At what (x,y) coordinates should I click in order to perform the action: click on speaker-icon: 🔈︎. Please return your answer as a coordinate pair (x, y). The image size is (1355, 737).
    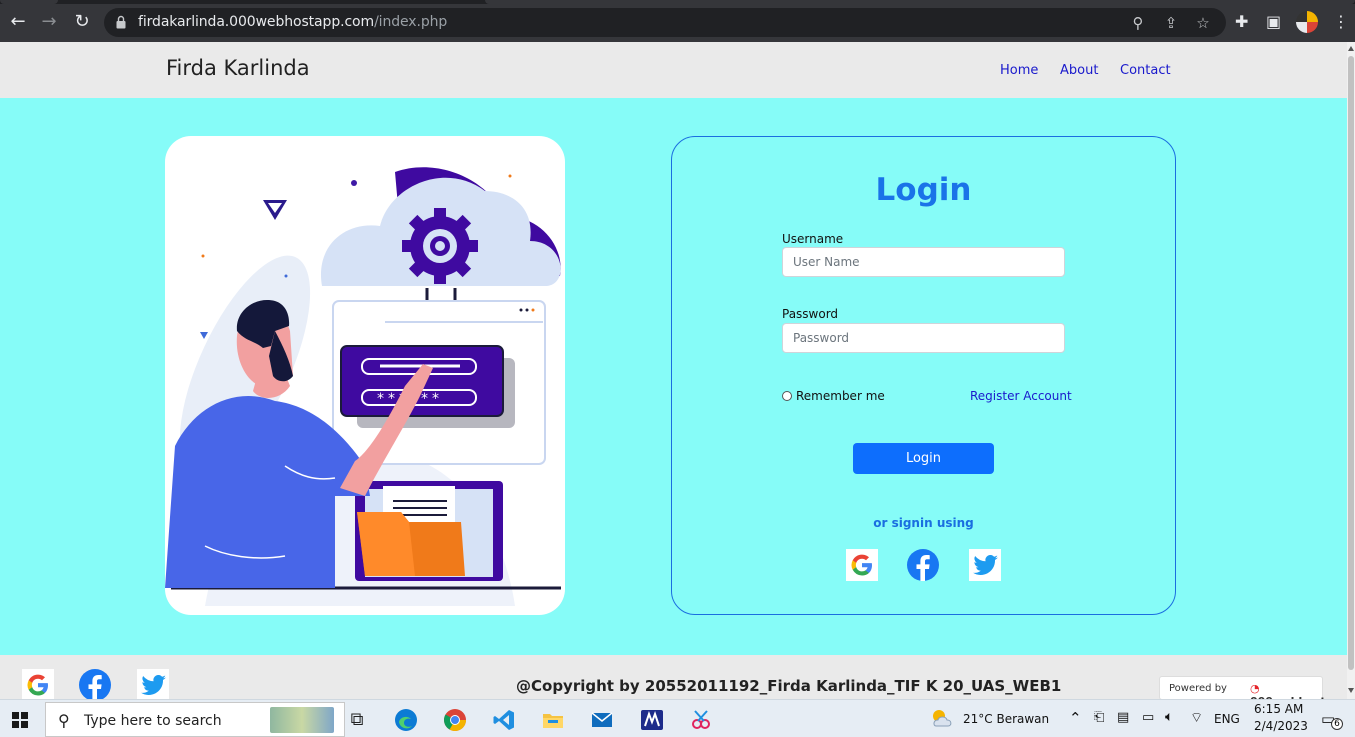
    Looking at the image, I should click on (1169, 717).